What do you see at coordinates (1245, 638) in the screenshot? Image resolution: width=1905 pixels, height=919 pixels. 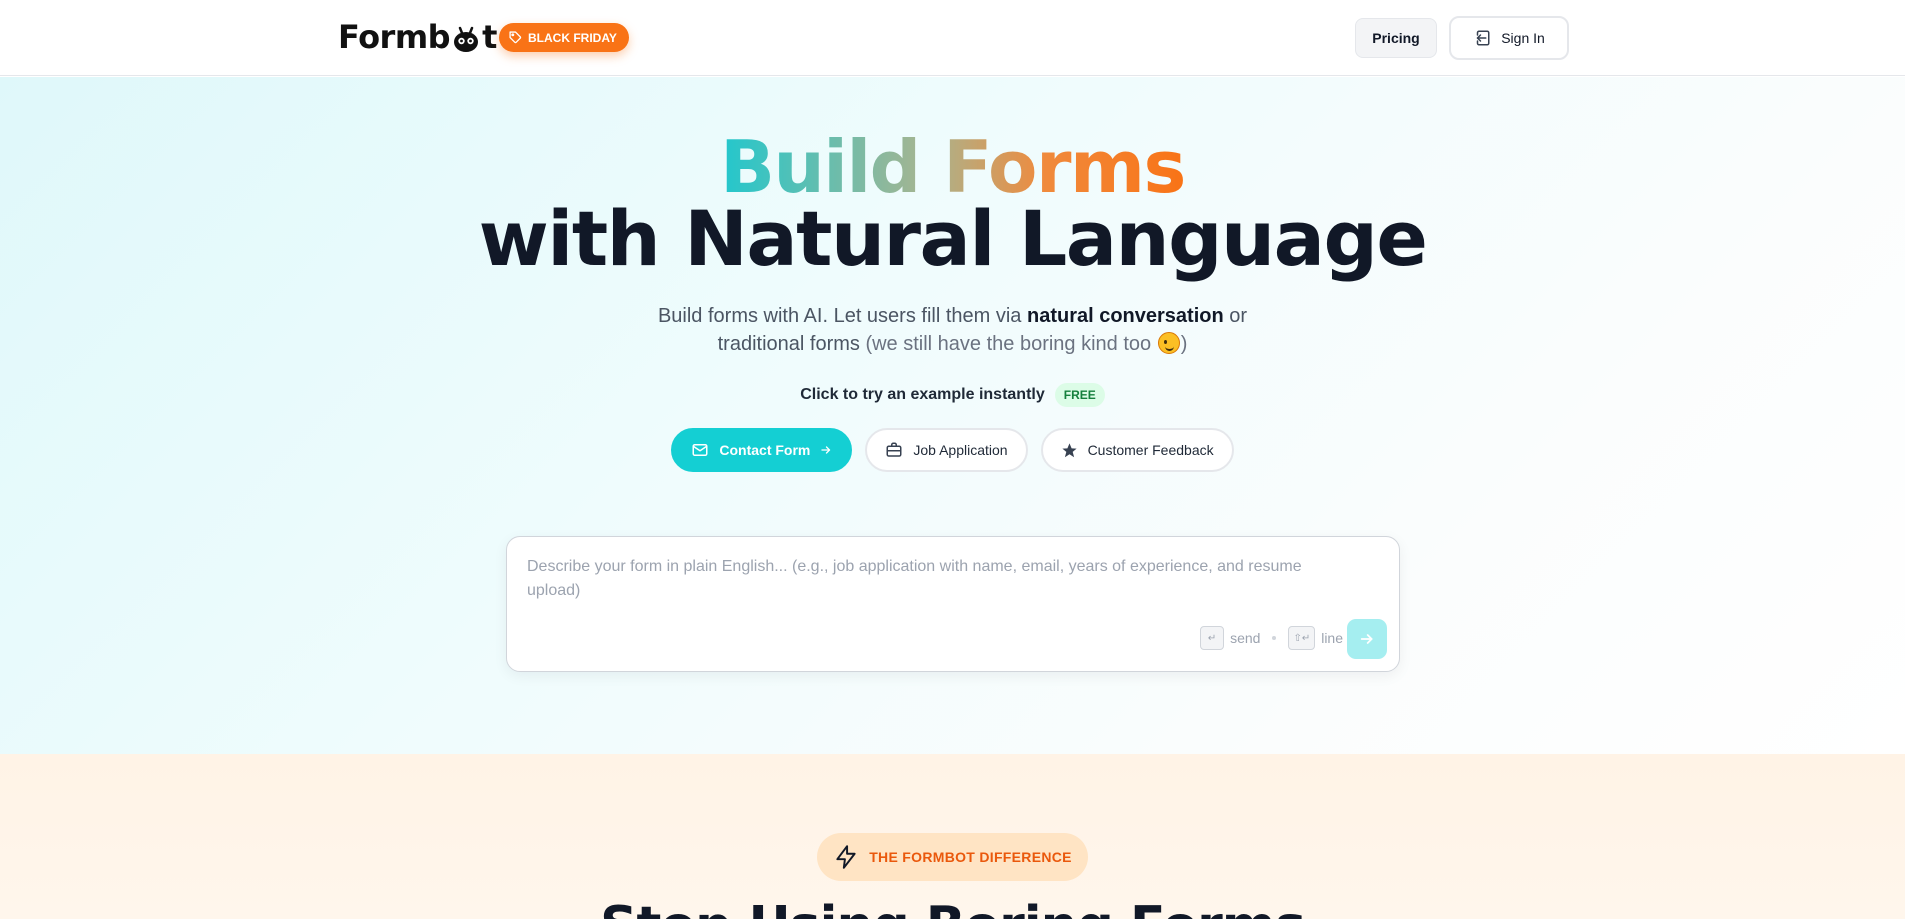 I see `hint-send-label: send` at bounding box center [1245, 638].